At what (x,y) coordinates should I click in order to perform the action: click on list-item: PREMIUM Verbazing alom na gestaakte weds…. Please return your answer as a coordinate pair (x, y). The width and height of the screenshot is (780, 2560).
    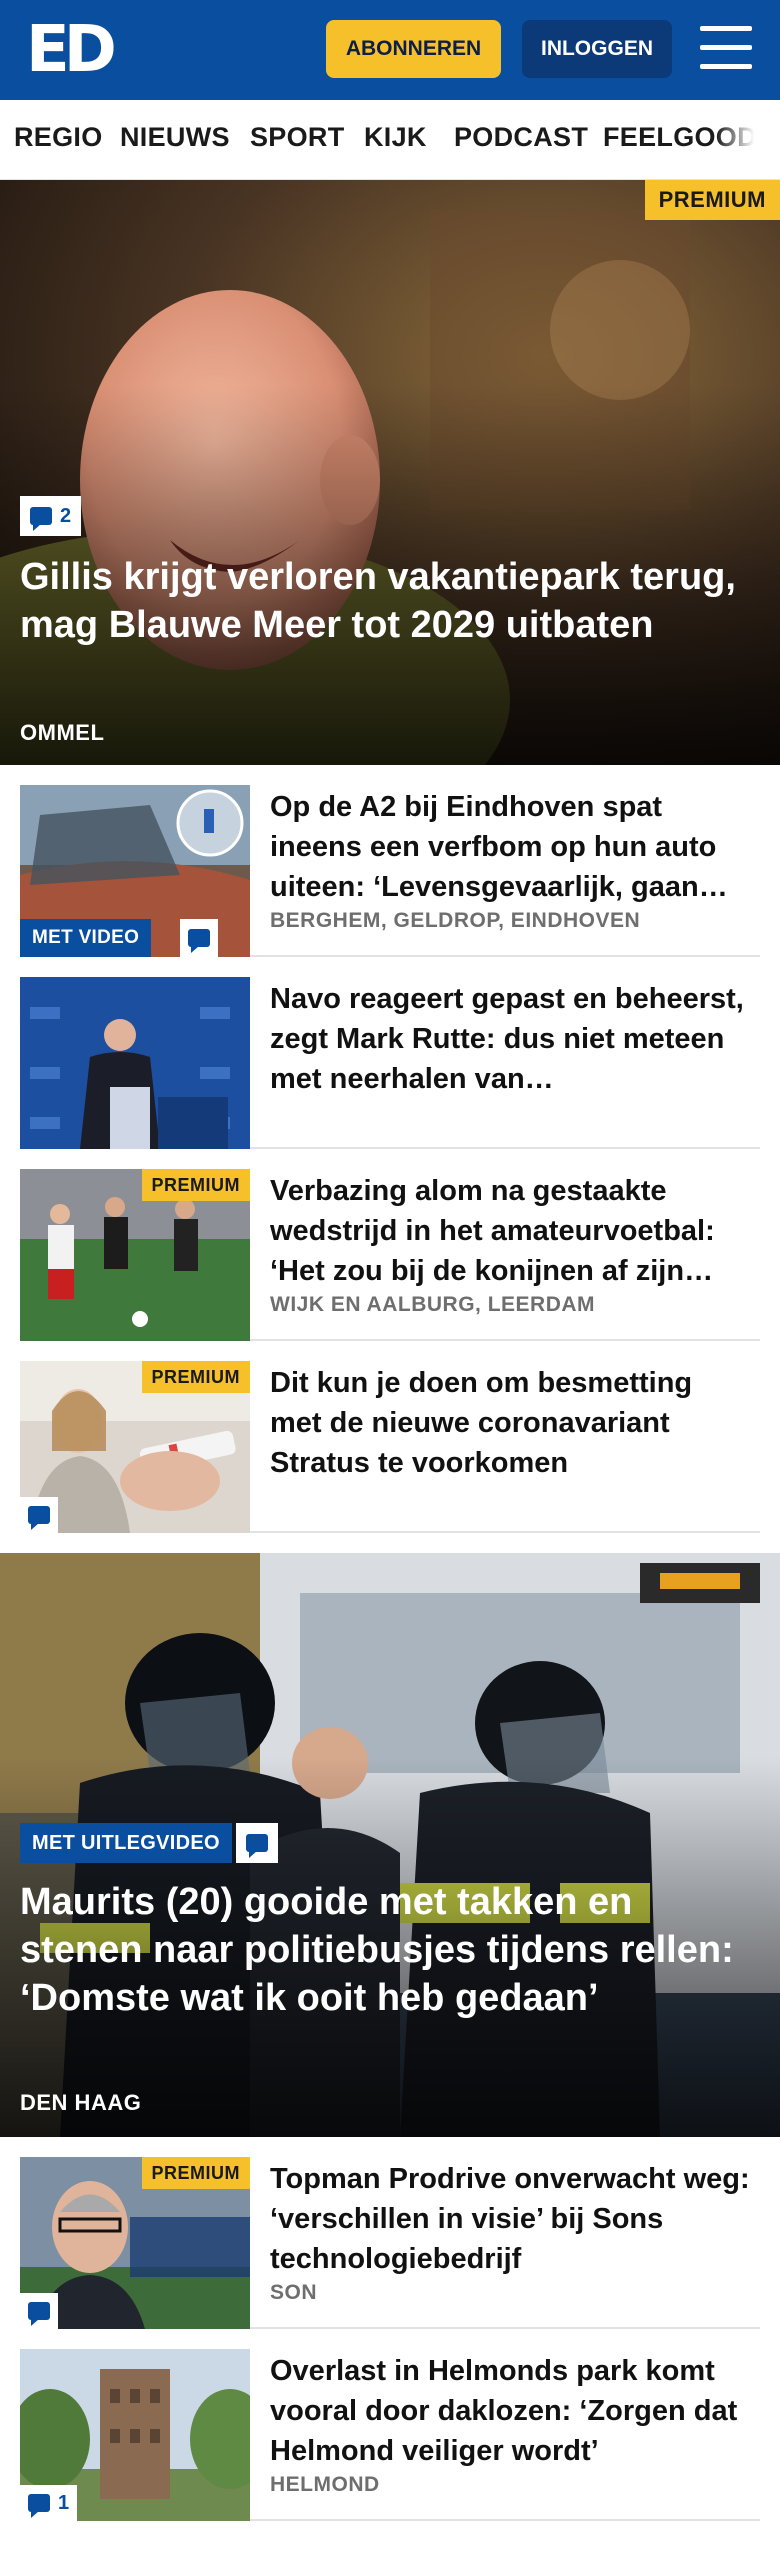
    Looking at the image, I should click on (390, 1255).